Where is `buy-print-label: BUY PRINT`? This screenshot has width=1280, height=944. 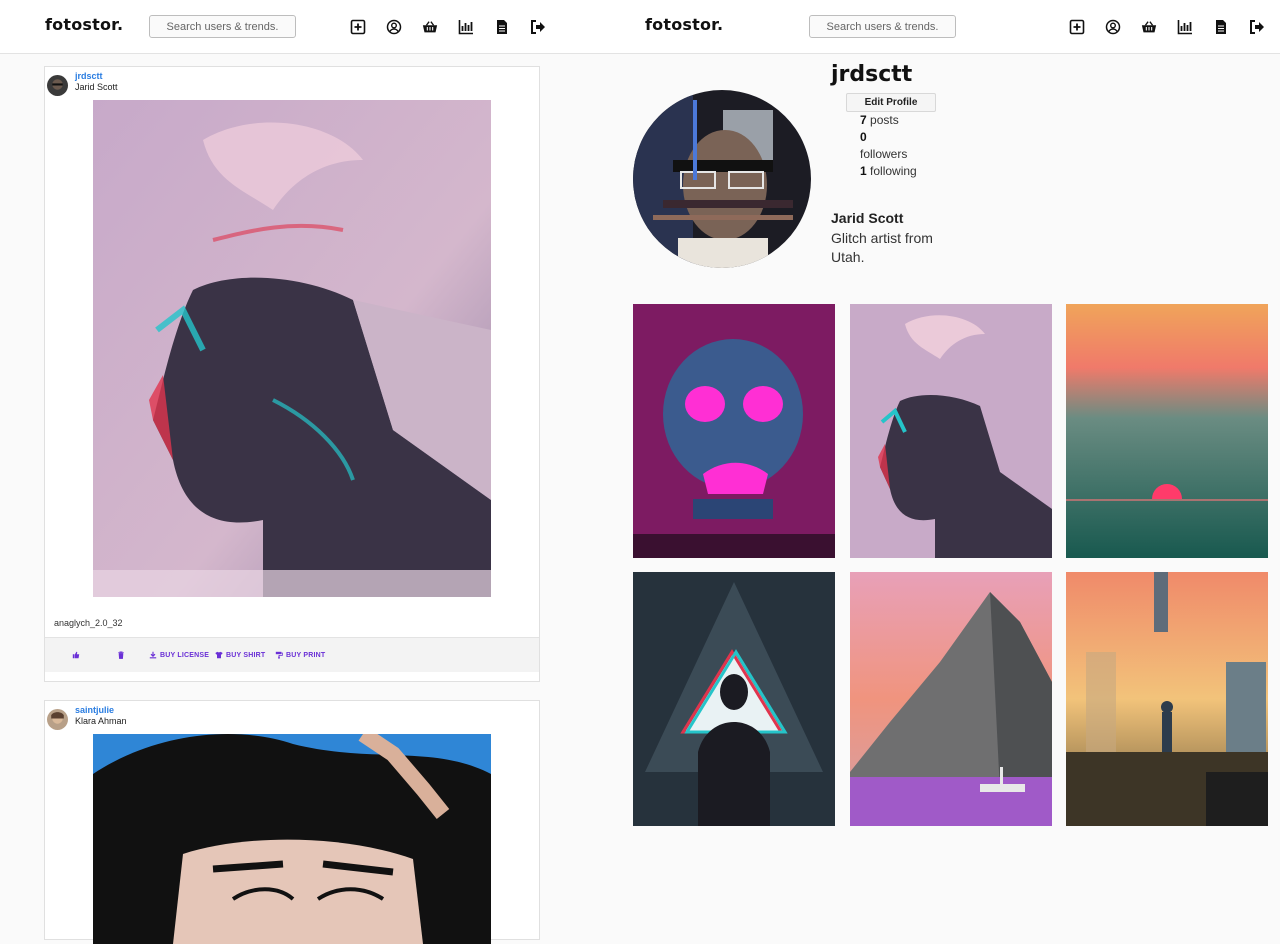 buy-print-label: BUY PRINT is located at coordinates (306, 655).